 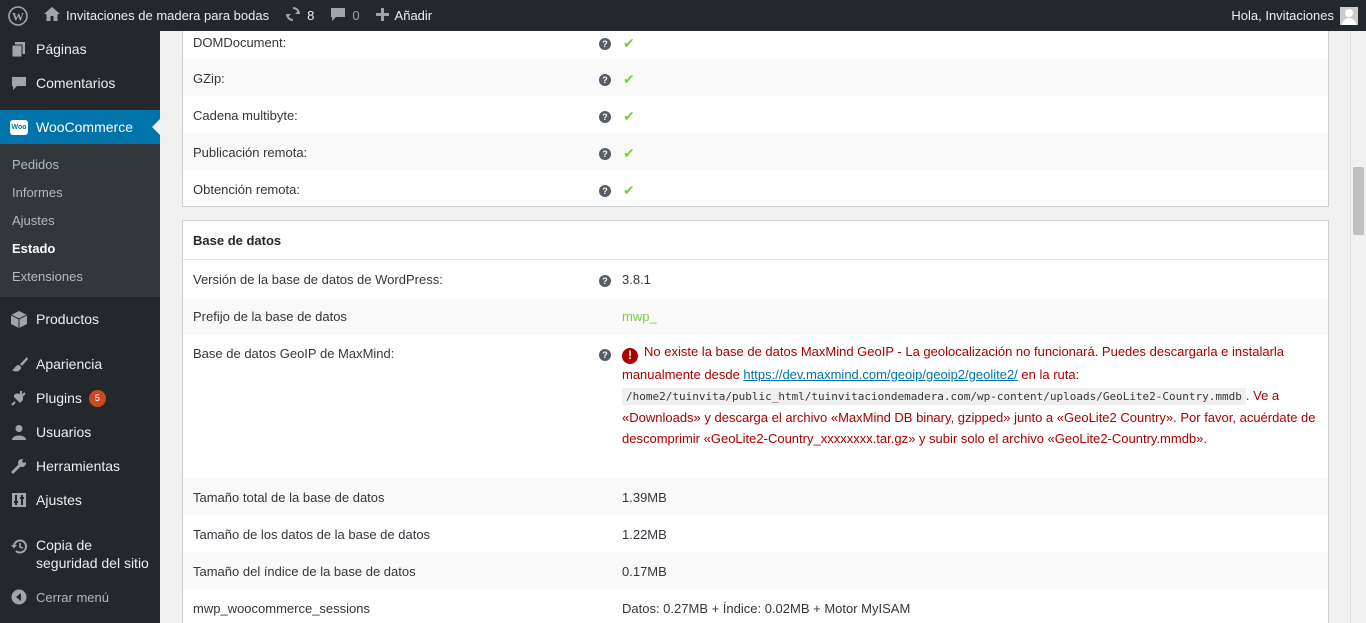 I want to click on site-name: Invitaciones de madera para bodas, so click(x=168, y=15).